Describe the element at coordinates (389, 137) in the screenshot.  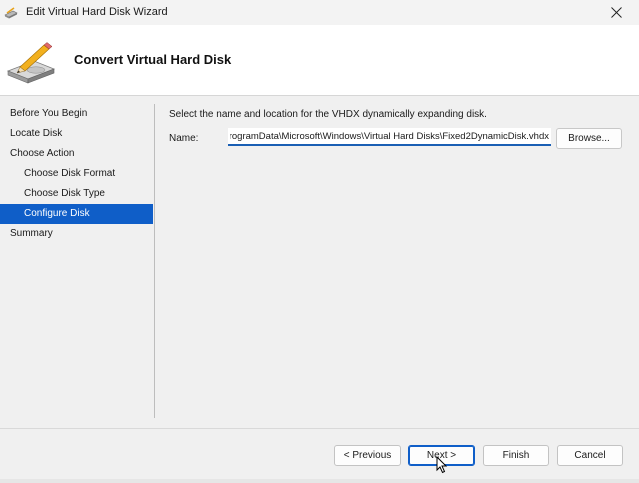
I see `name-input` at that location.